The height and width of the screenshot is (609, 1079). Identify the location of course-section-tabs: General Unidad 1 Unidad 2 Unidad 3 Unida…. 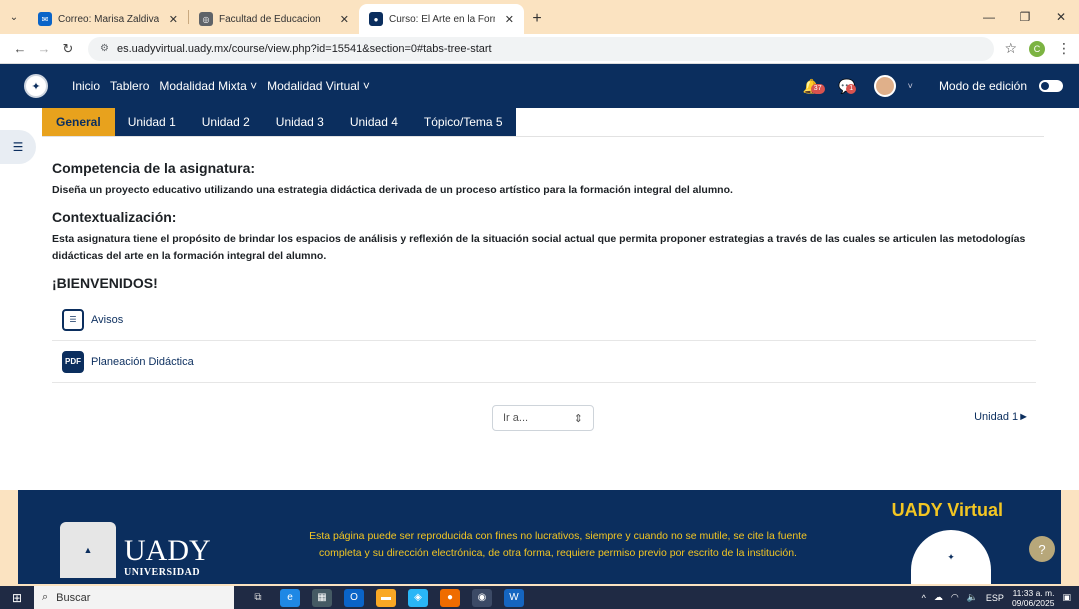
(279, 122).